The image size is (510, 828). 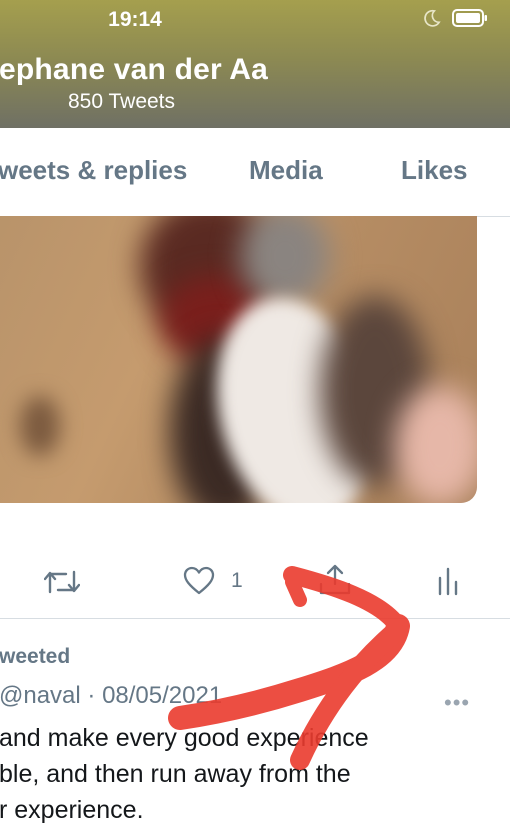 I want to click on tweet-count: 850 Tweets, so click(x=122, y=101).